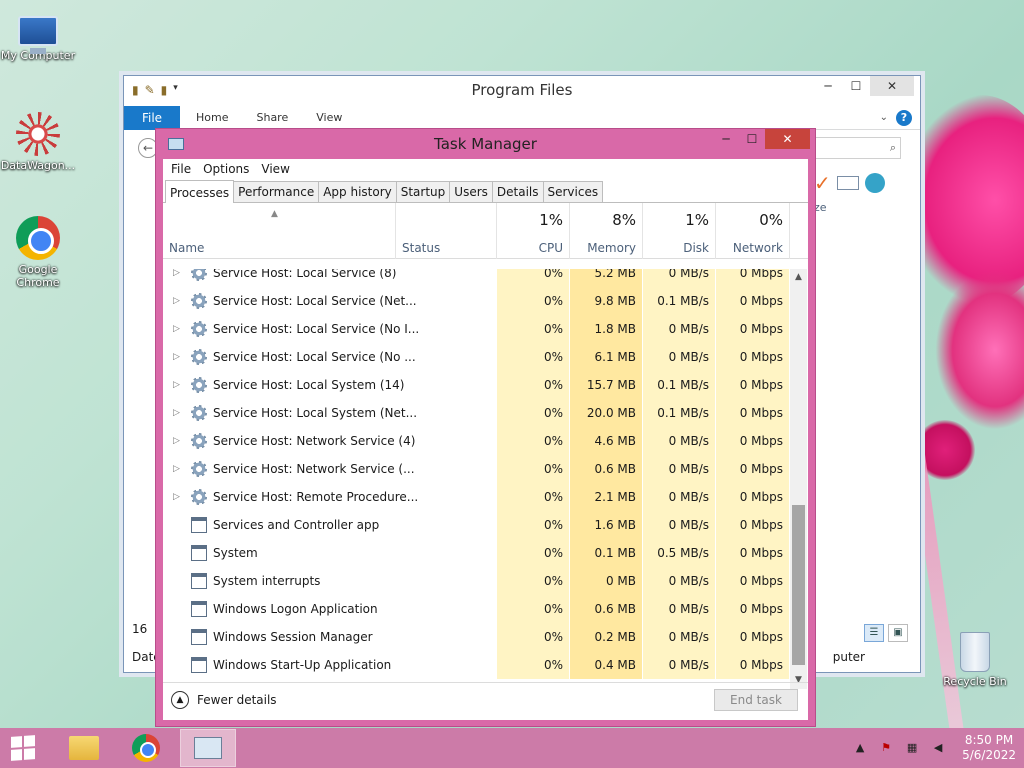 The width and height of the screenshot is (1024, 768). I want to click on process-name-cell: Services and Controller app, so click(330, 525).